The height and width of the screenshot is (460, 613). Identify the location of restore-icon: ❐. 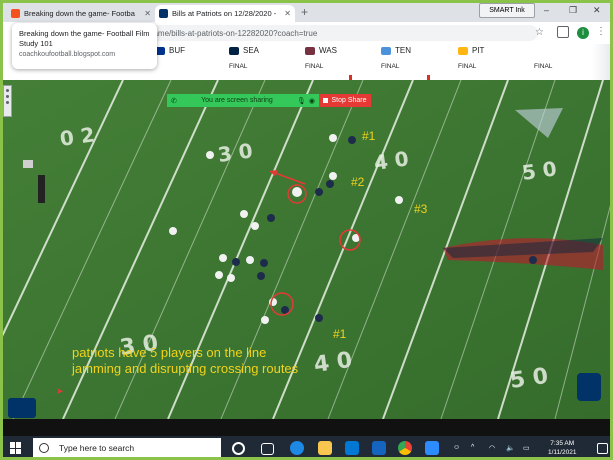
(573, 10).